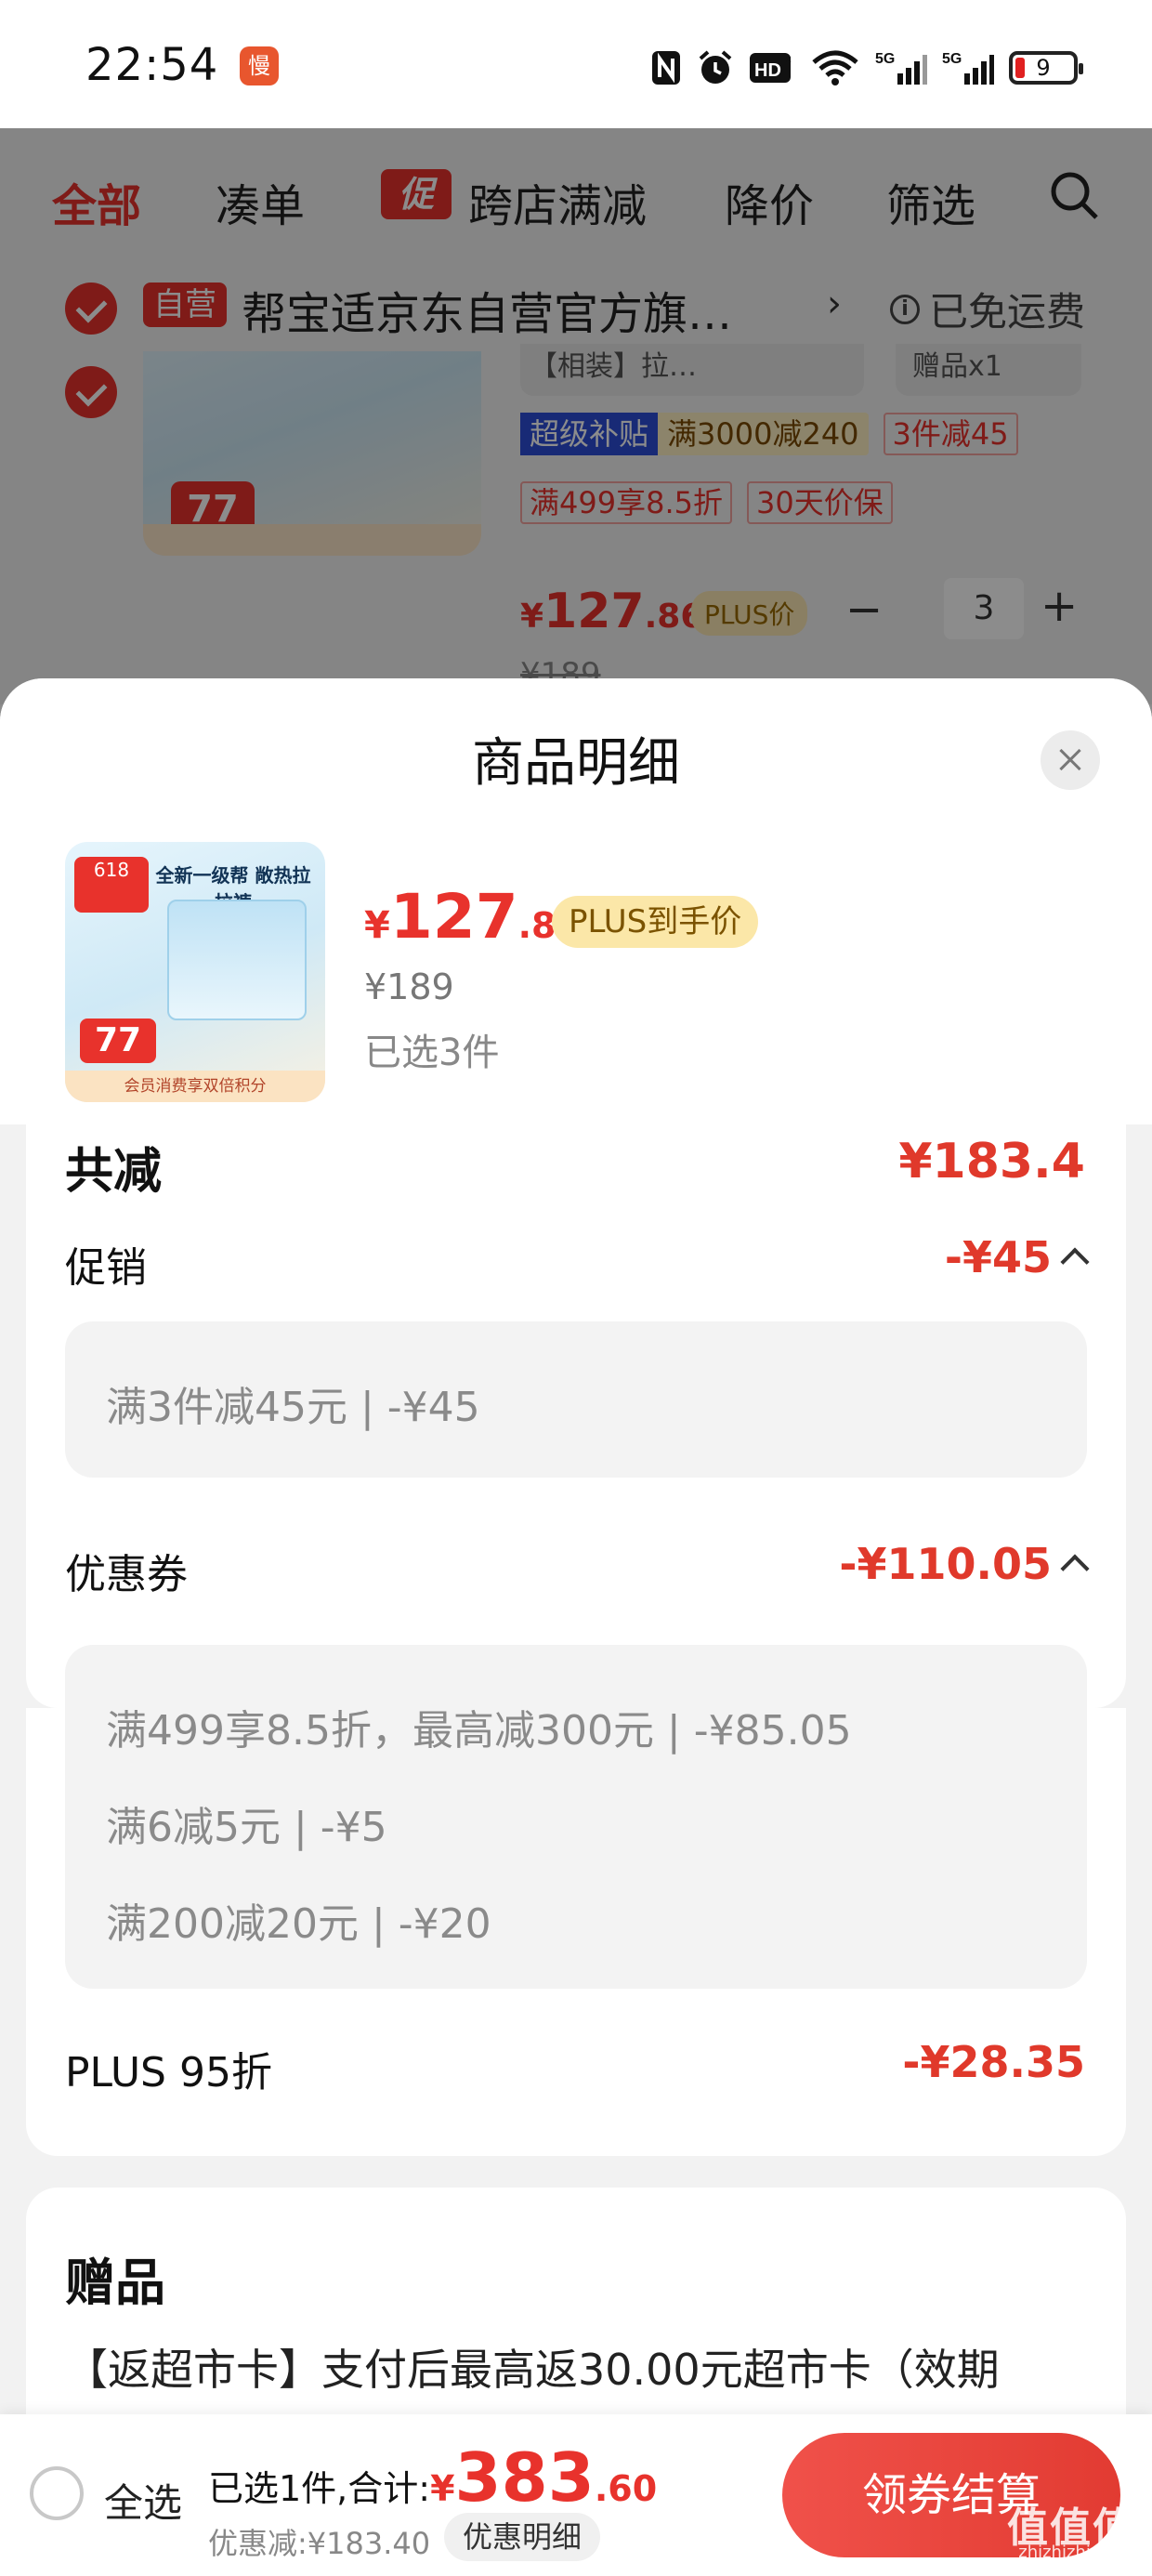 Image resolution: width=1152 pixels, height=2576 pixels. I want to click on plus-badge: PLUS到手价, so click(655, 922).